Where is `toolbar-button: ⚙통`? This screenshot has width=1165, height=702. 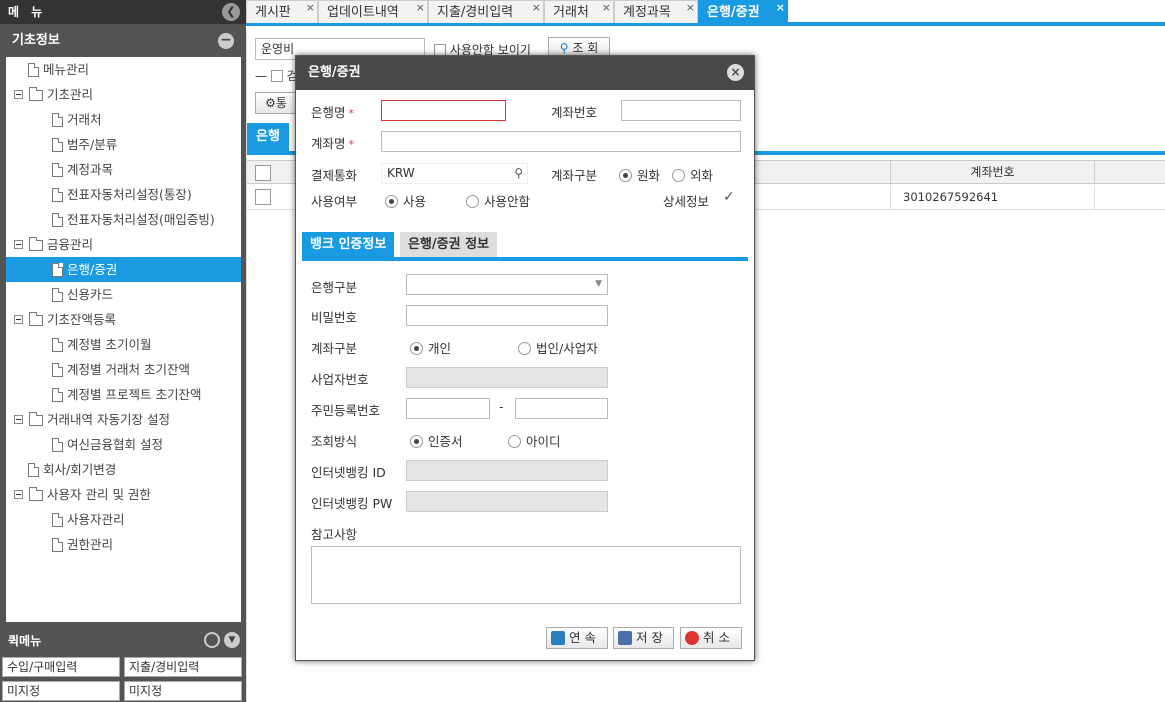 toolbar-button: ⚙통 is located at coordinates (276, 103).